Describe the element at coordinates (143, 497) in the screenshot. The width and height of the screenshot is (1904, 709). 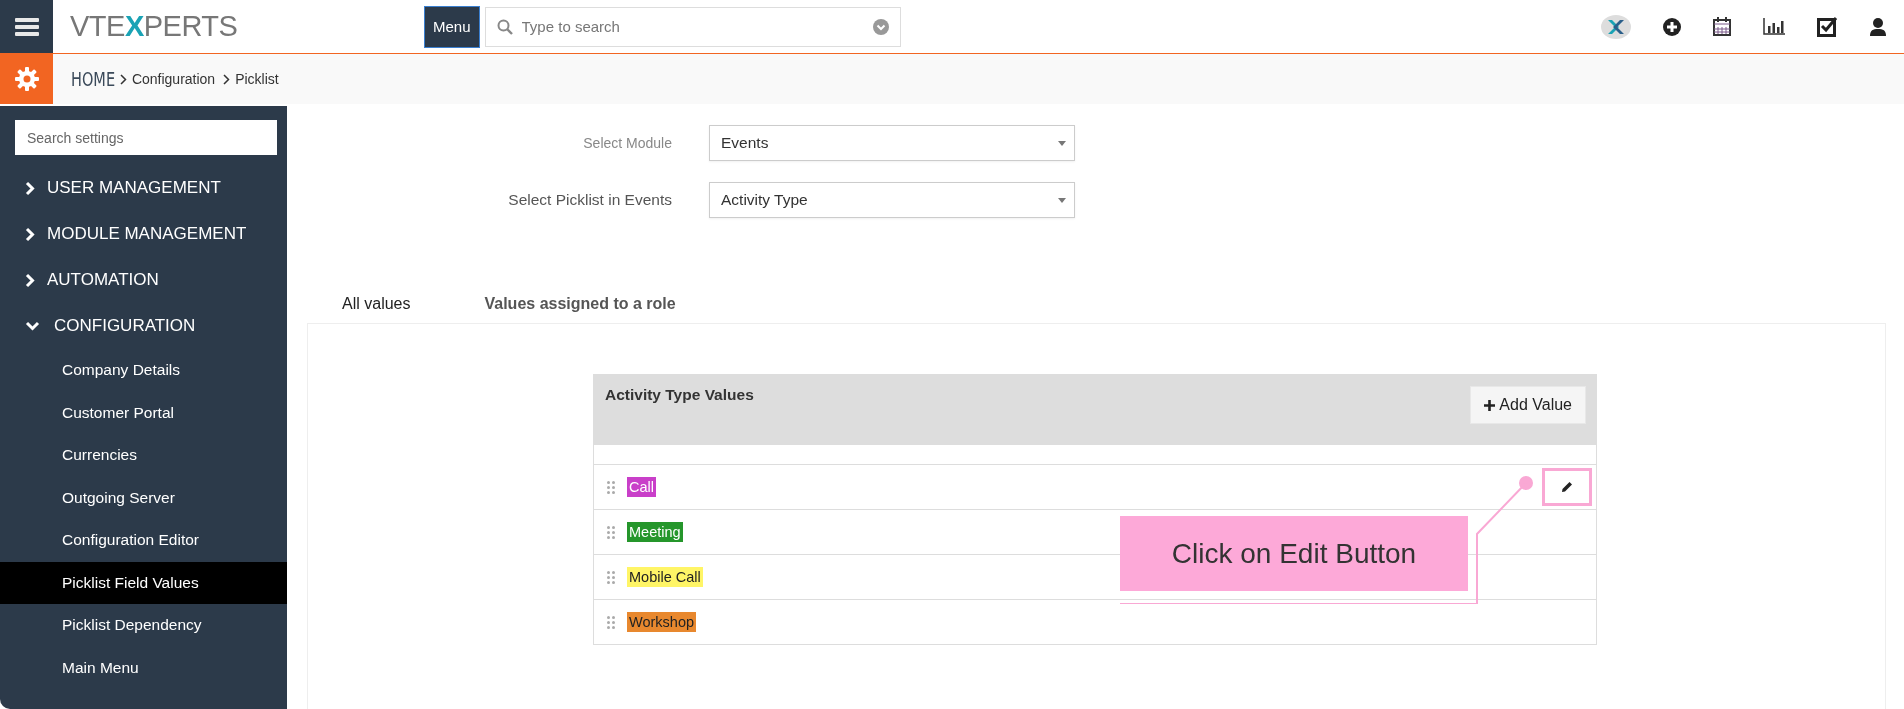
I see `sidebar-item: Outgoing Server` at that location.